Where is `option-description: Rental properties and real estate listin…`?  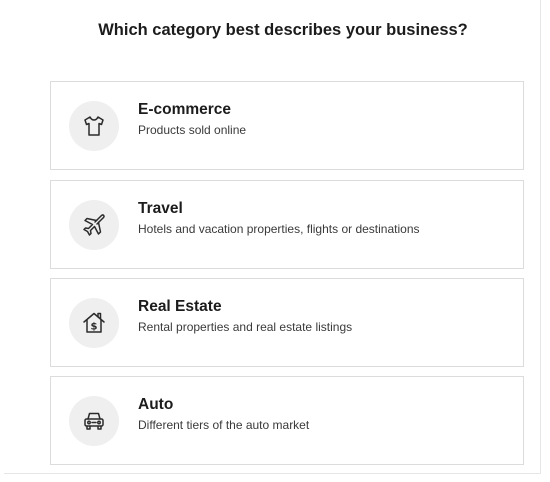 option-description: Rental properties and real estate listin… is located at coordinates (245, 327).